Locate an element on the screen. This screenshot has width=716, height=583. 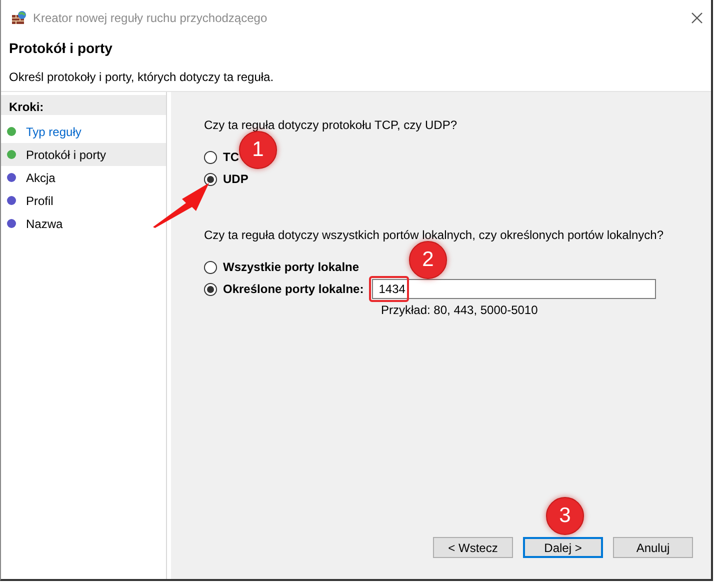
question-text: Czy ta reguła dotyczy wszystkich portów lokalnych, czy określonych portów lokalnych? is located at coordinates (434, 235).